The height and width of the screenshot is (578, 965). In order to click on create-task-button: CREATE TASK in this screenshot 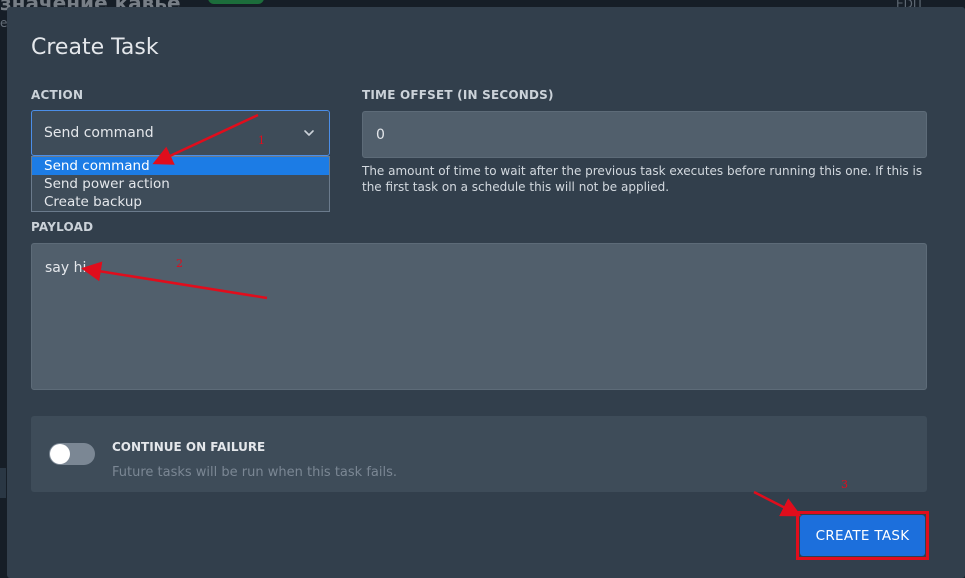, I will do `click(862, 535)`.